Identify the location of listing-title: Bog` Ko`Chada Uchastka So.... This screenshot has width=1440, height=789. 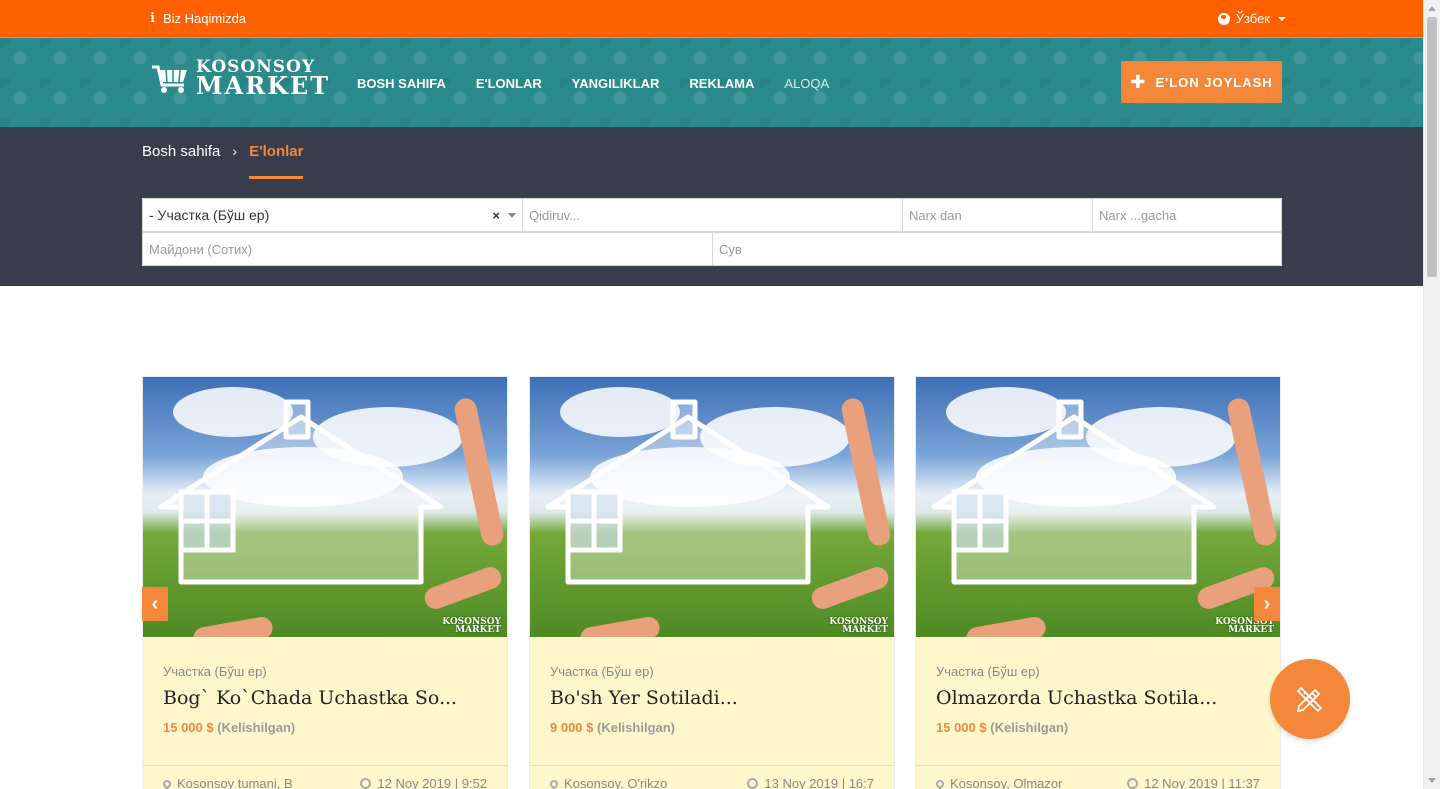
(325, 698).